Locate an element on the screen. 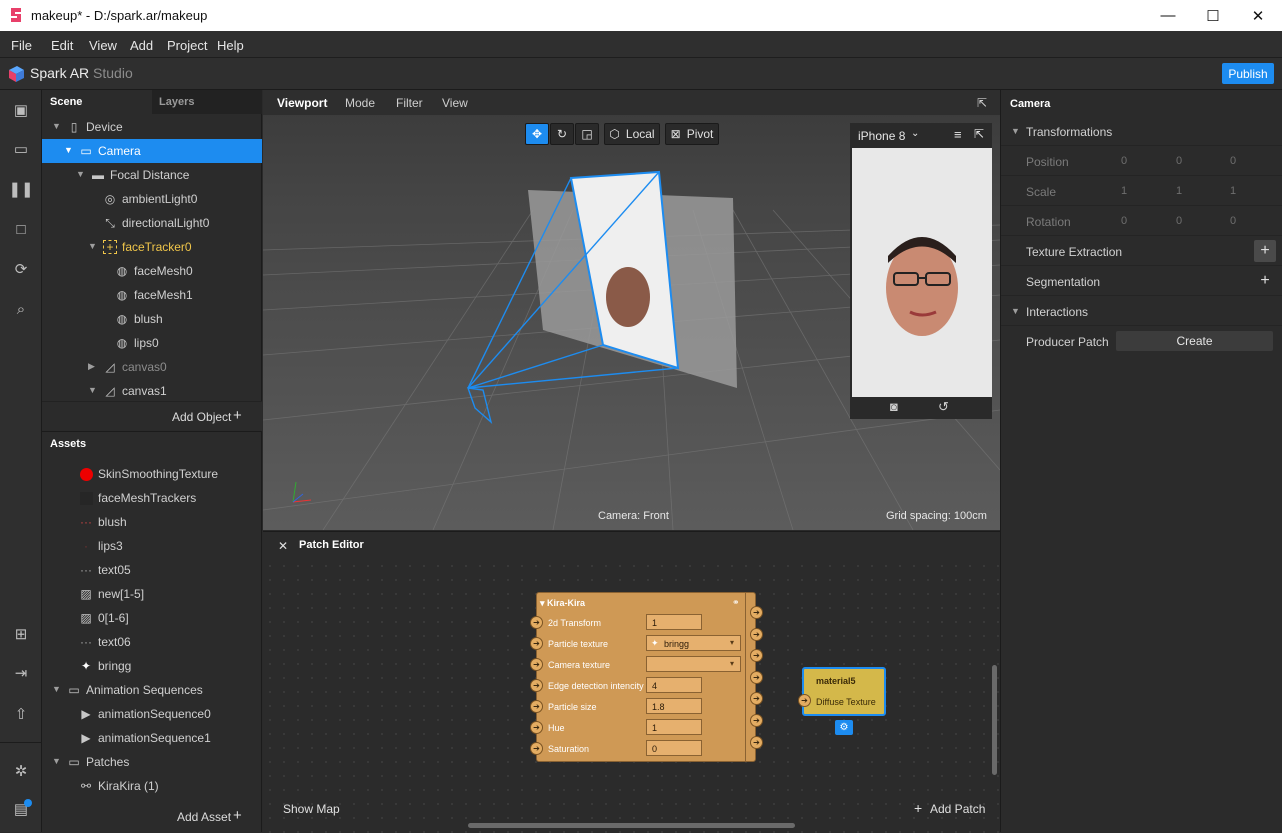 The width and height of the screenshot is (1282, 833). texture-select is located at coordinates (693, 664).